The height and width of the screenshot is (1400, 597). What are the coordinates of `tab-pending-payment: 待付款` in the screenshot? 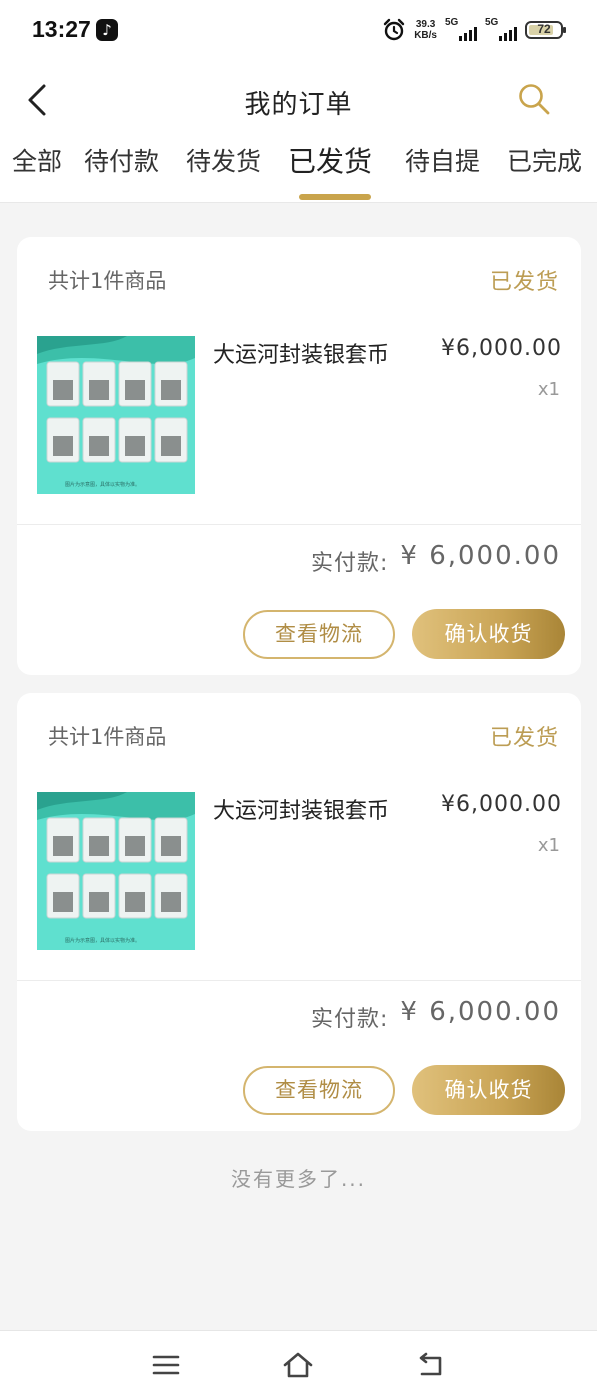 It's located at (121, 160).